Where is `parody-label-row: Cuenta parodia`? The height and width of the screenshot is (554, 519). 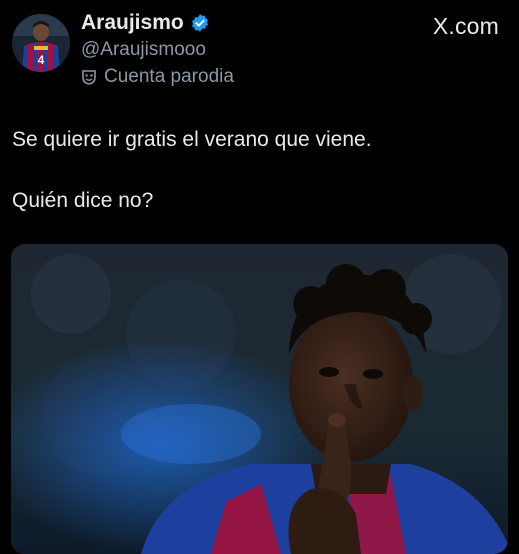 parody-label-row: Cuenta parodia is located at coordinates (157, 77).